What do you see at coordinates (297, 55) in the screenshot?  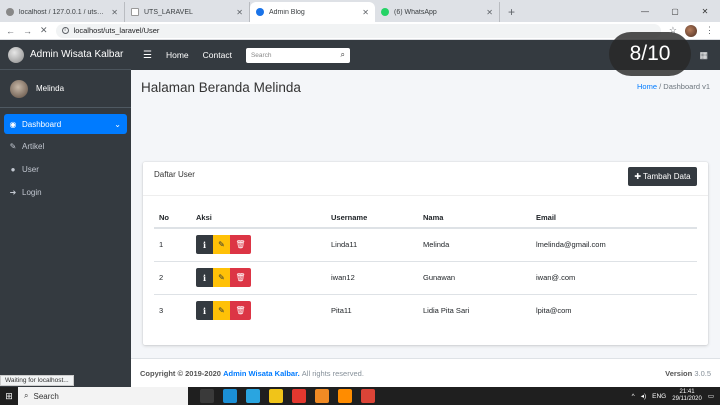 I see `search-input: Search ⌕` at bounding box center [297, 55].